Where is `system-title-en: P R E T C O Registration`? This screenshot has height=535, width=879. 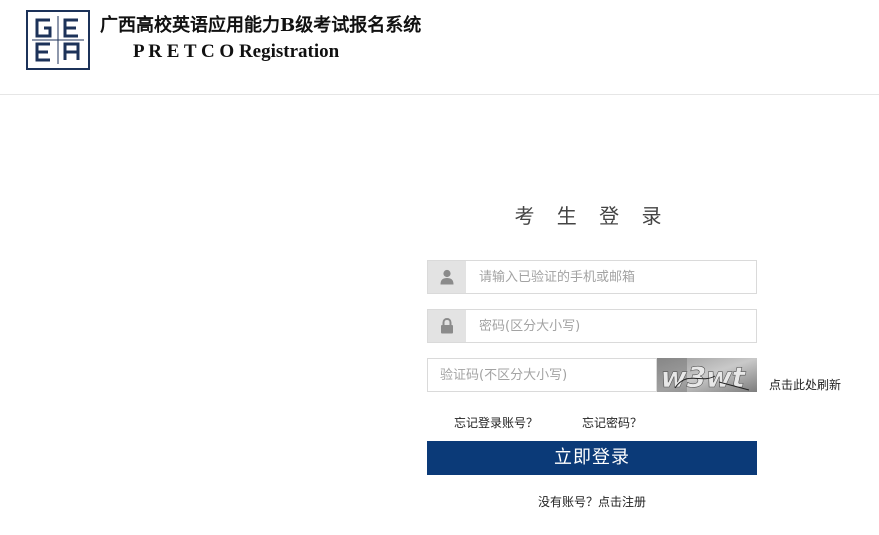
system-title-en: P R E T C O Registration is located at coordinates (236, 51).